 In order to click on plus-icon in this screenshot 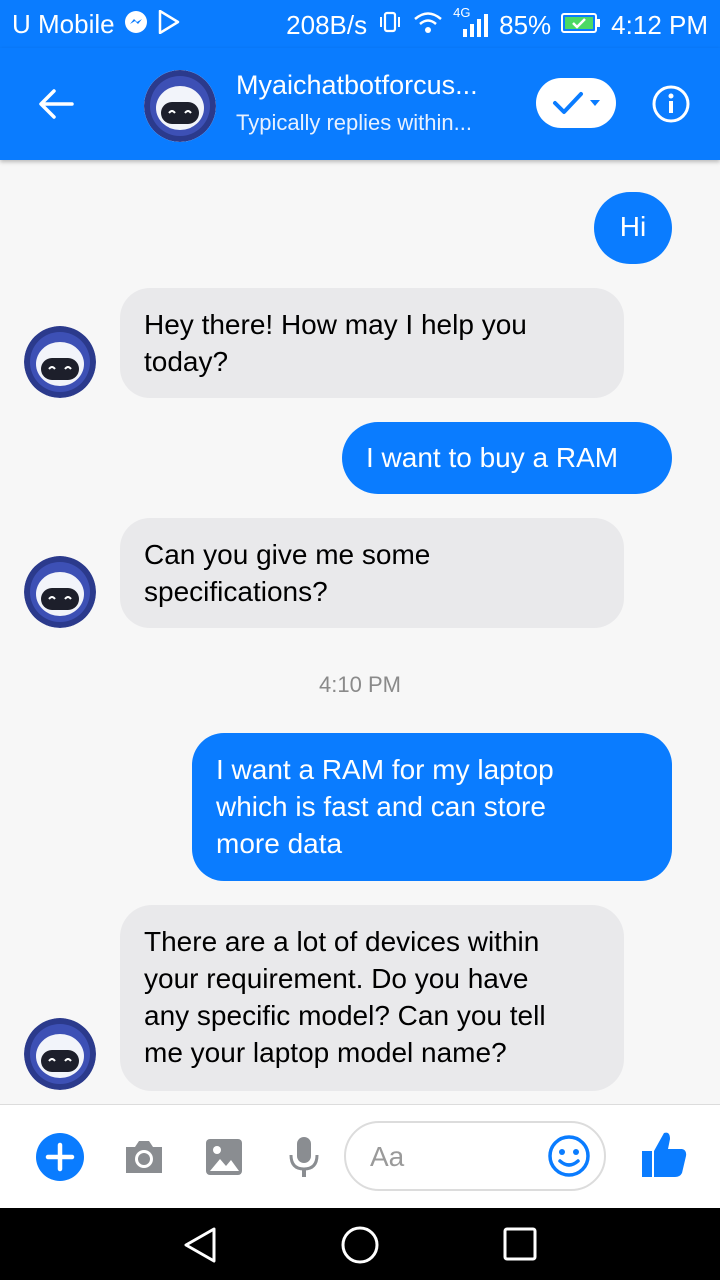, I will do `click(60, 1157)`.